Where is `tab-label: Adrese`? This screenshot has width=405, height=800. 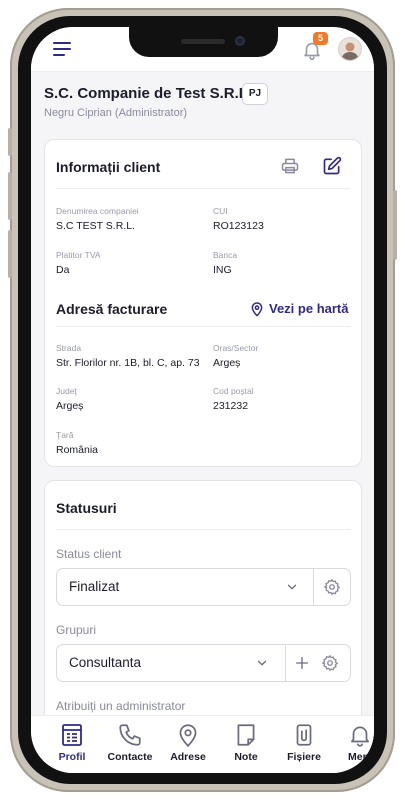
tab-label: Adrese is located at coordinates (188, 757).